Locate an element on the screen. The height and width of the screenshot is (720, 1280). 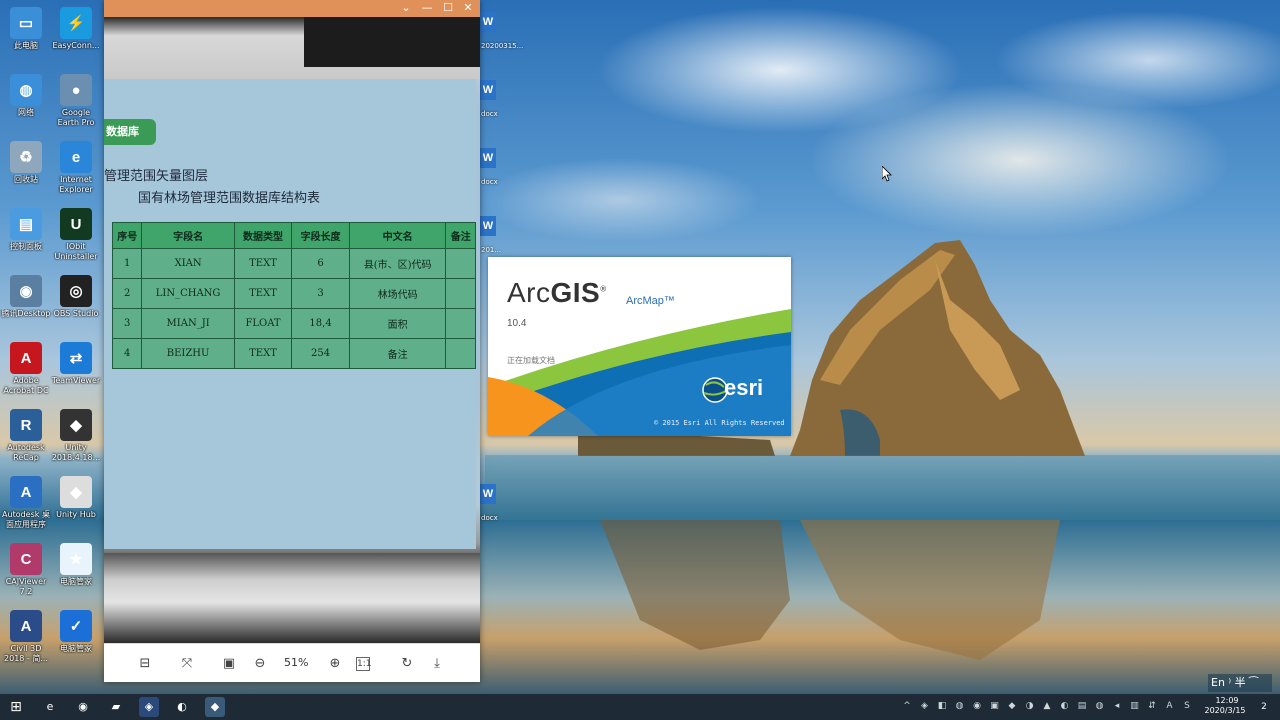
tray-icon: ◑ is located at coordinates (1030, 706).